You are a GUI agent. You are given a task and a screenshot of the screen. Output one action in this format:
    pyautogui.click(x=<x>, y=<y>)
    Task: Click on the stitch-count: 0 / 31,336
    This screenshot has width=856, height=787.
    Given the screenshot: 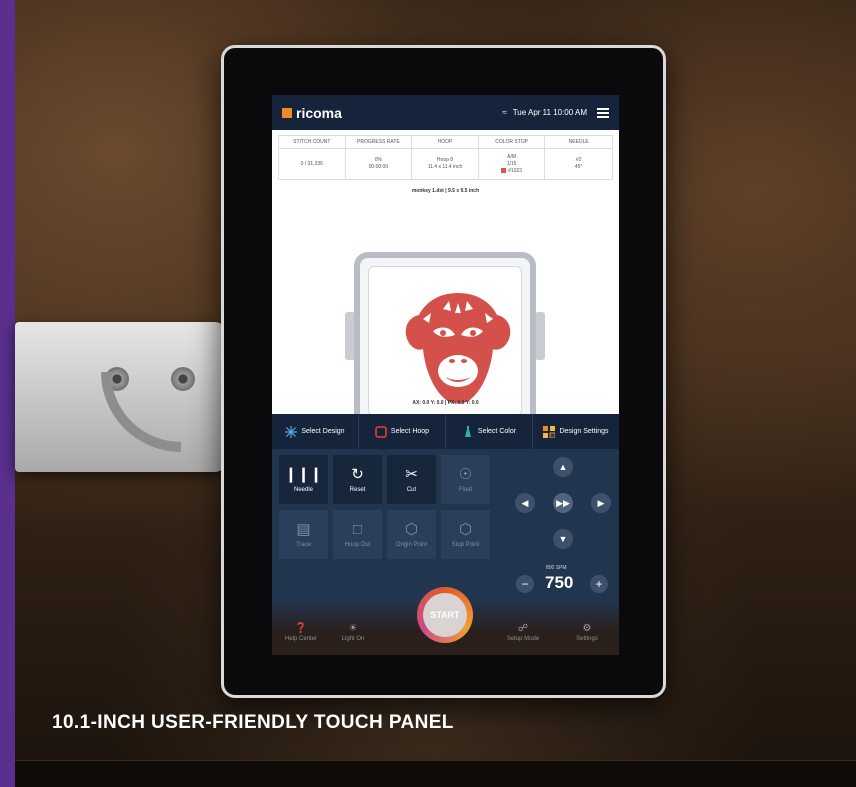 What is the action you would take?
    pyautogui.click(x=311, y=163)
    